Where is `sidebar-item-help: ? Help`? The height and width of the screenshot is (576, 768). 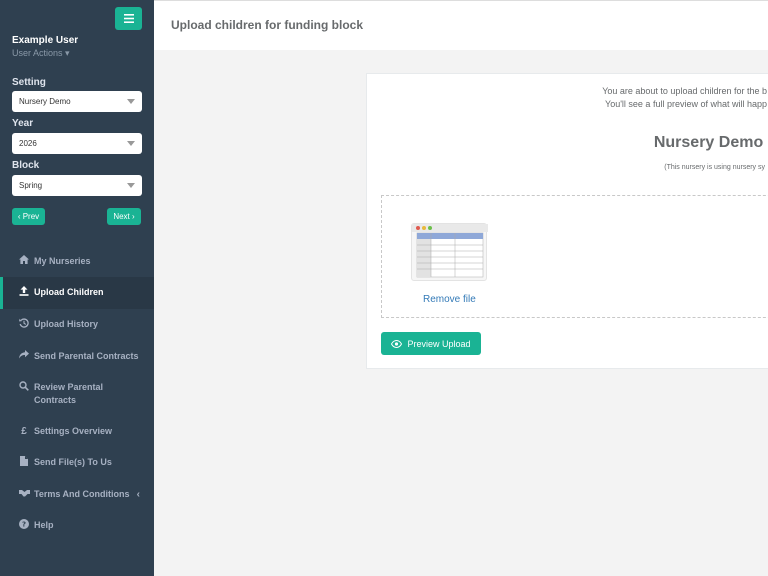
sidebar-item-help: ? Help is located at coordinates (77, 526).